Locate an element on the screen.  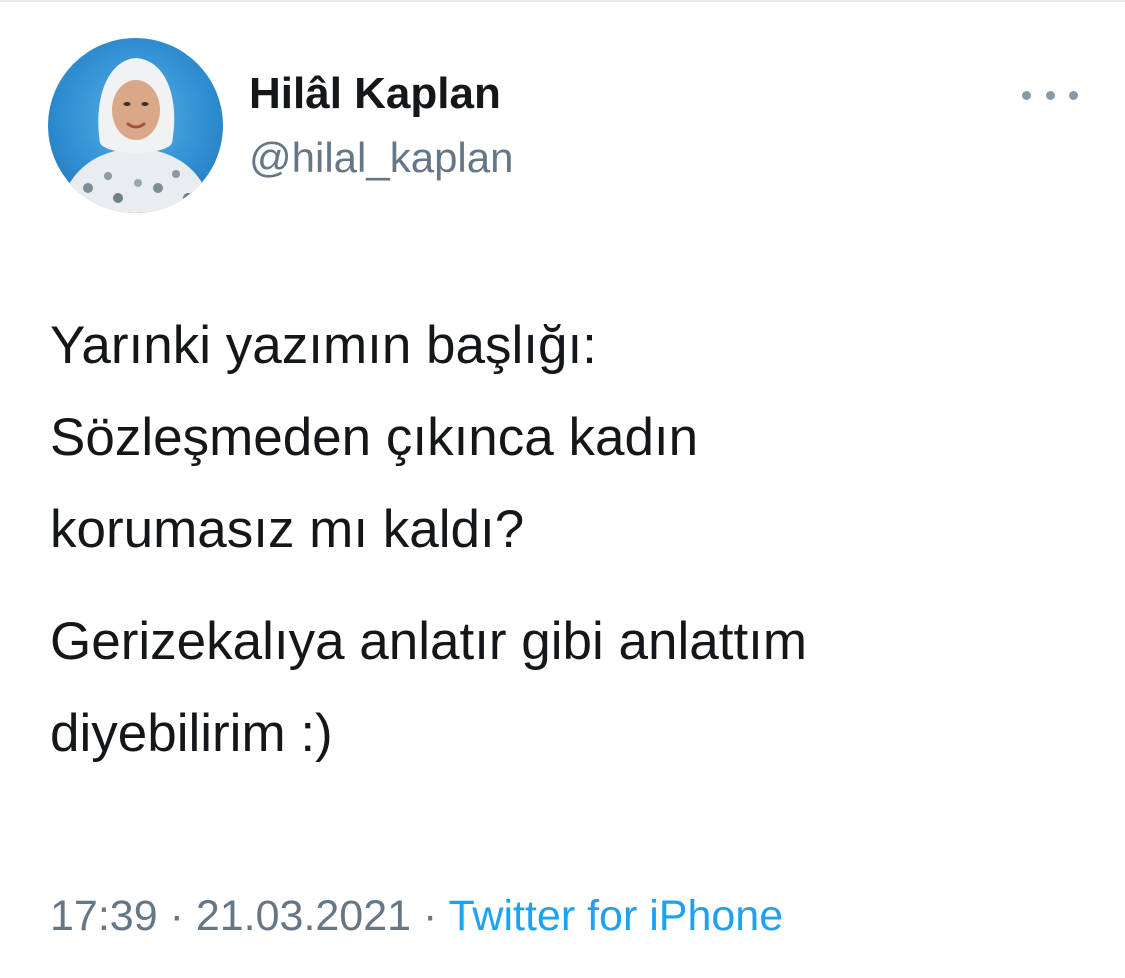
tweet-time: 17:39 is located at coordinates (104, 916).